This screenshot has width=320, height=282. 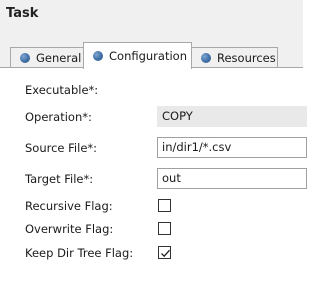 What do you see at coordinates (151, 15) in the screenshot?
I see `task-header: Task` at bounding box center [151, 15].